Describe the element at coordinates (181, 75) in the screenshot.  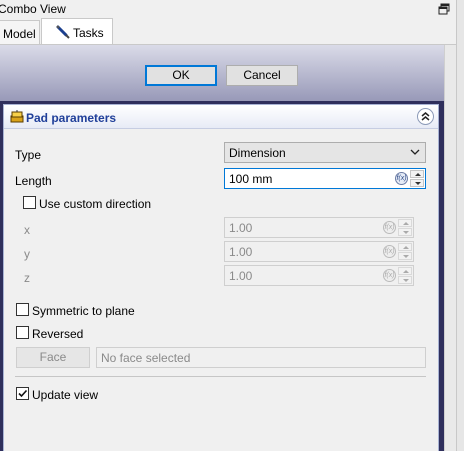
I see `ok-button: OK` at that location.